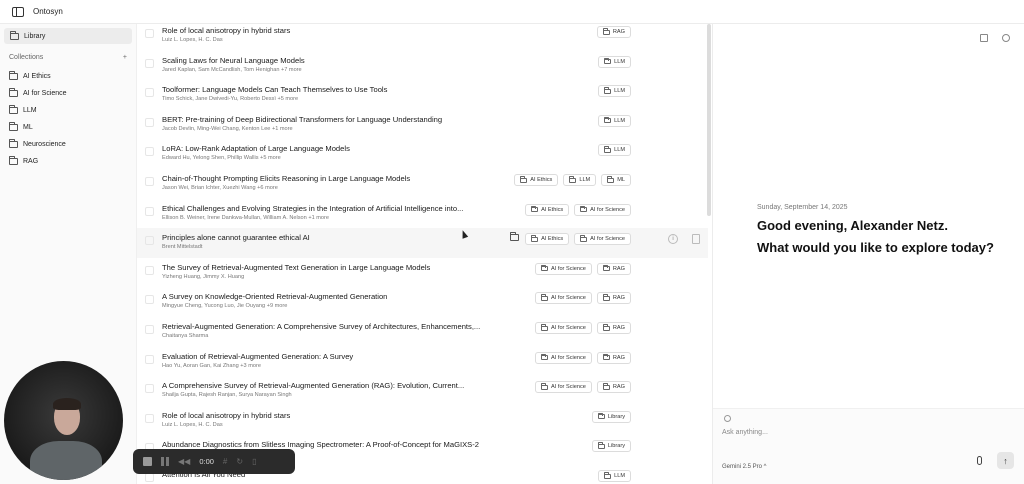 The height and width of the screenshot is (484, 1024). What do you see at coordinates (18, 11) in the screenshot?
I see `toggle-sidebar-icon` at bounding box center [18, 11].